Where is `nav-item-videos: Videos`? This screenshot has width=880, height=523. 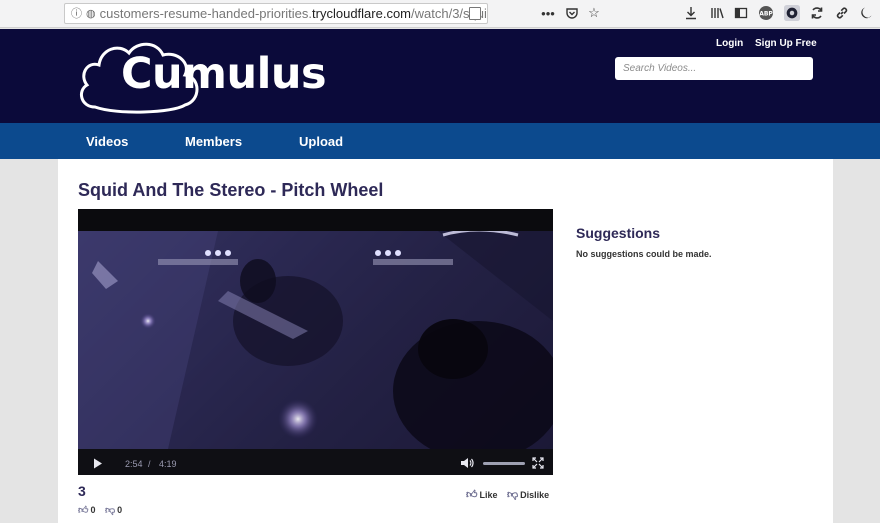
nav-item-videos: Videos is located at coordinates (107, 141).